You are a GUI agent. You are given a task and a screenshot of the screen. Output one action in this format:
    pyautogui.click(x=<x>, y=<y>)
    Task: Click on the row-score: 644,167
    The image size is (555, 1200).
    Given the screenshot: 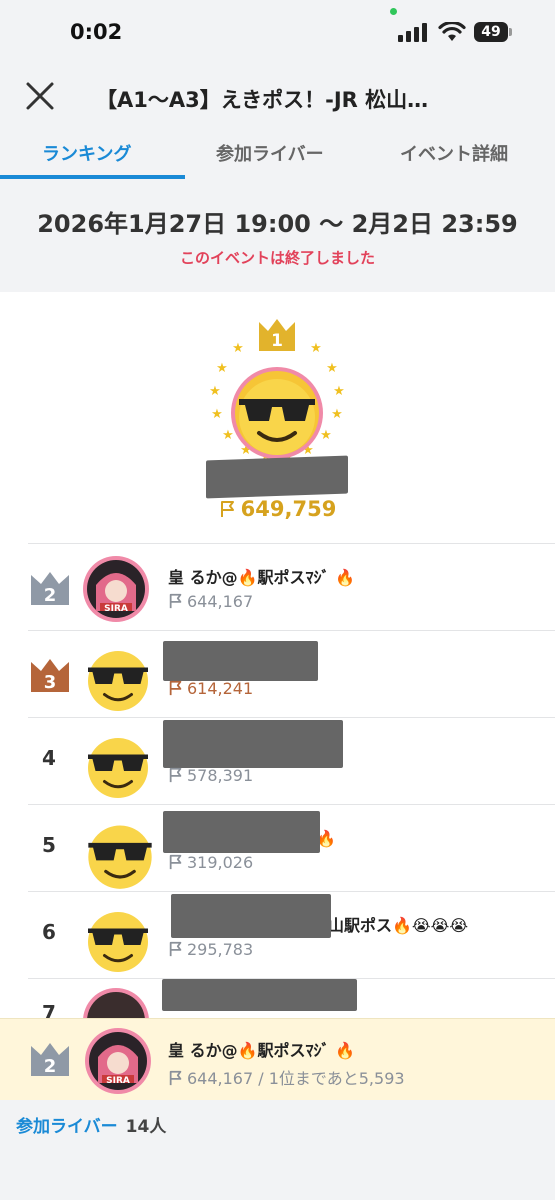 What is the action you would take?
    pyautogui.click(x=210, y=601)
    